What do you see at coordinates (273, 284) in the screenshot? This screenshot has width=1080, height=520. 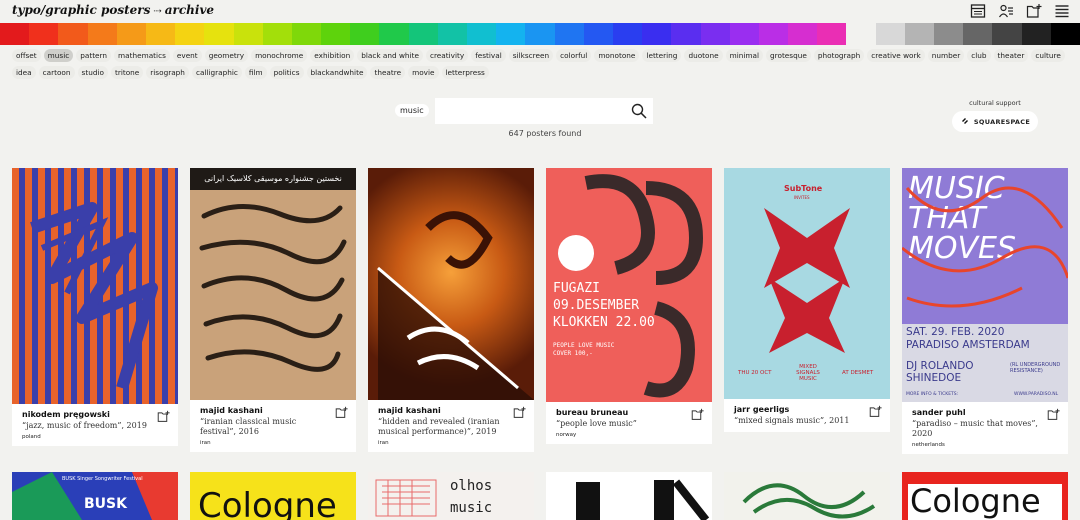 I see `poster-image: نخستین جشنواره موسیقی کلاسیک ایرانی` at bounding box center [273, 284].